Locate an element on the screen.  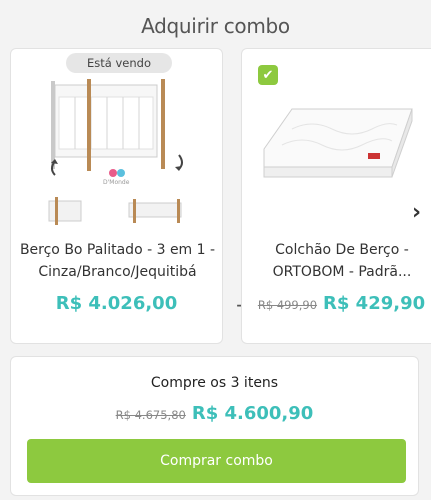
summary-title: Compre os 3 itens is located at coordinates (214, 383).